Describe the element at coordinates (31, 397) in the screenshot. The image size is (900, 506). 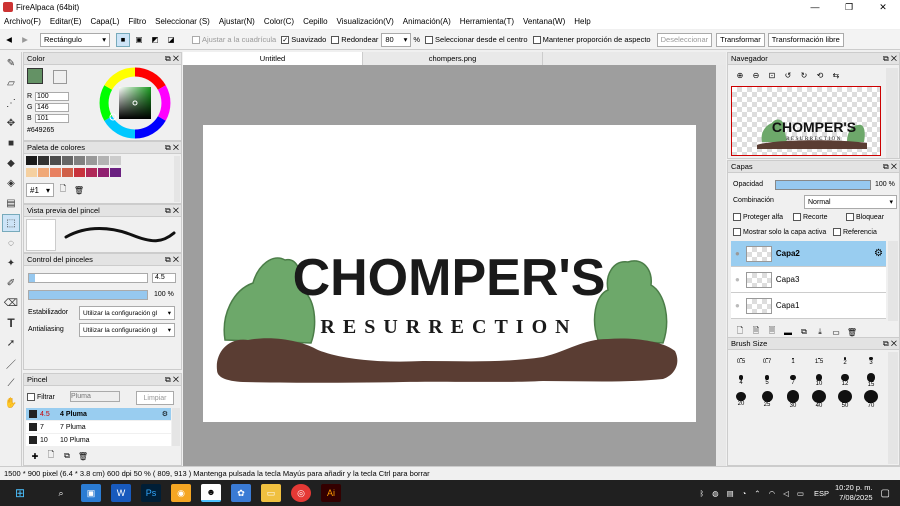
I see `filter-checkbox` at that location.